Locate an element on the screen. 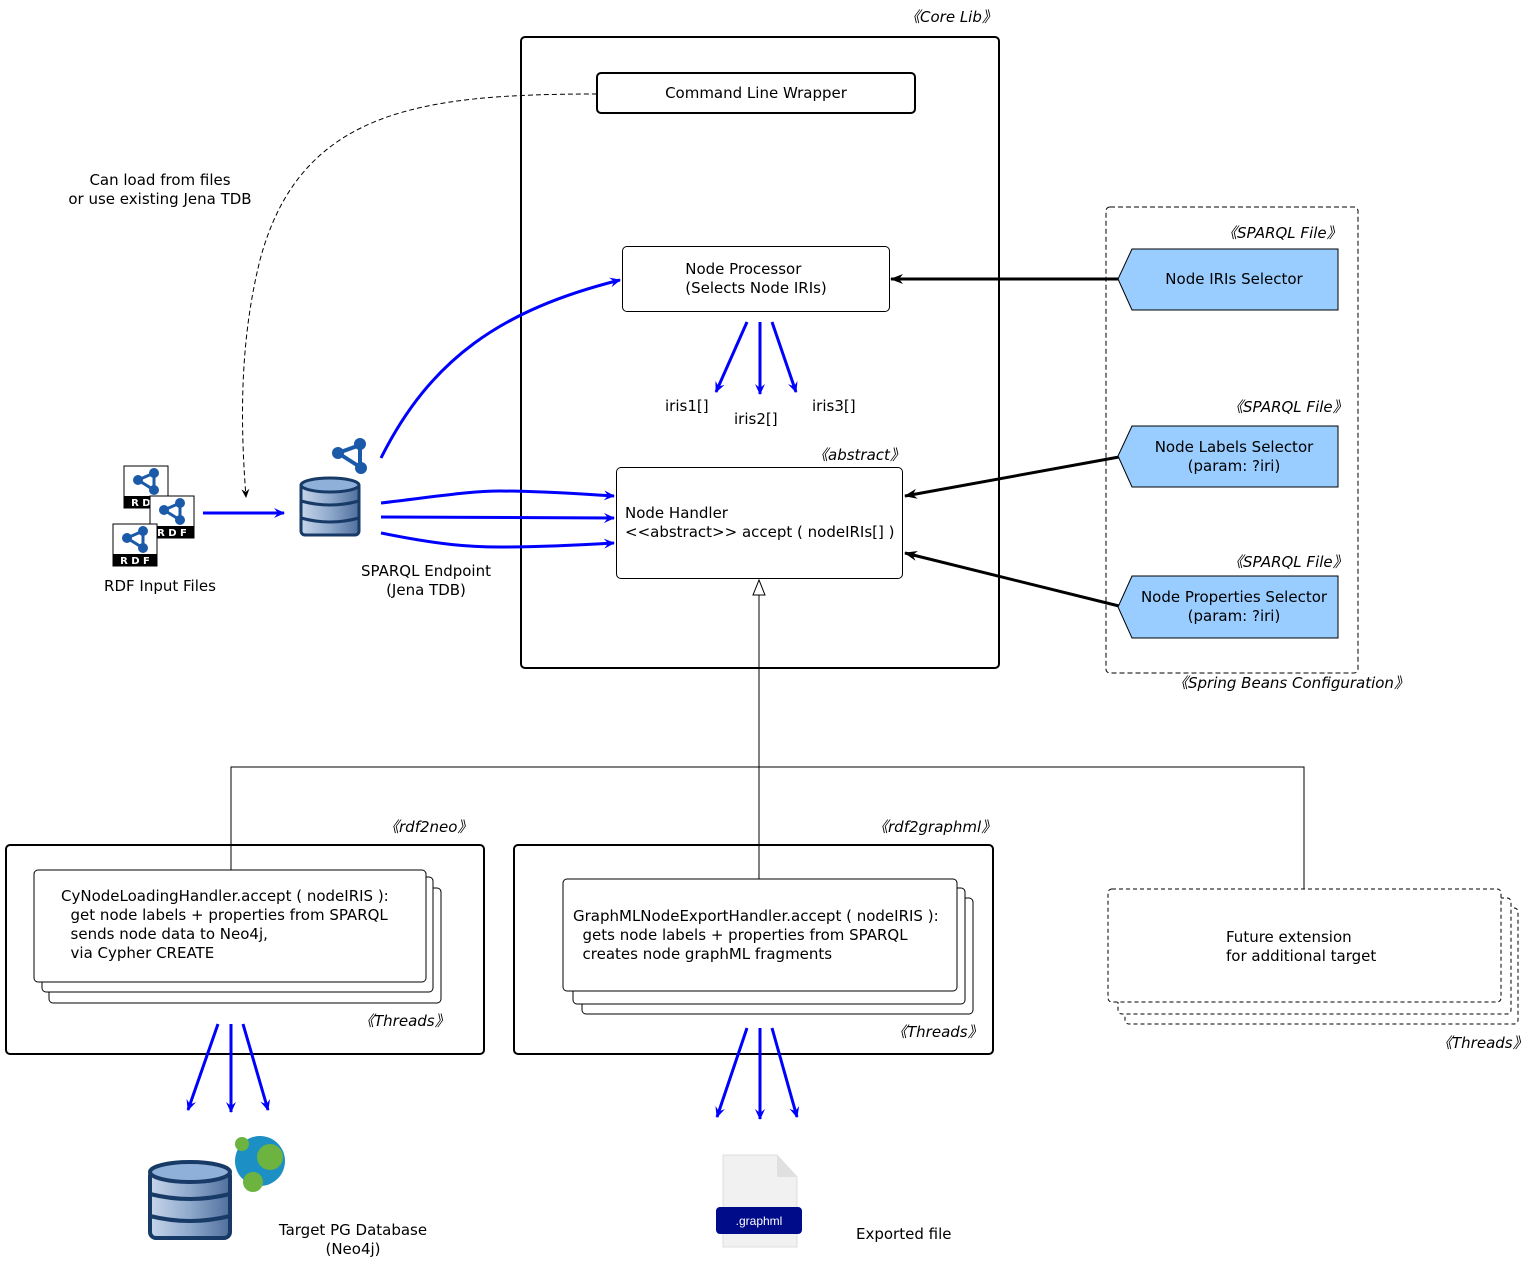  node-processor-label: Node Processor (Selects Node IRIs) is located at coordinates (756, 278).